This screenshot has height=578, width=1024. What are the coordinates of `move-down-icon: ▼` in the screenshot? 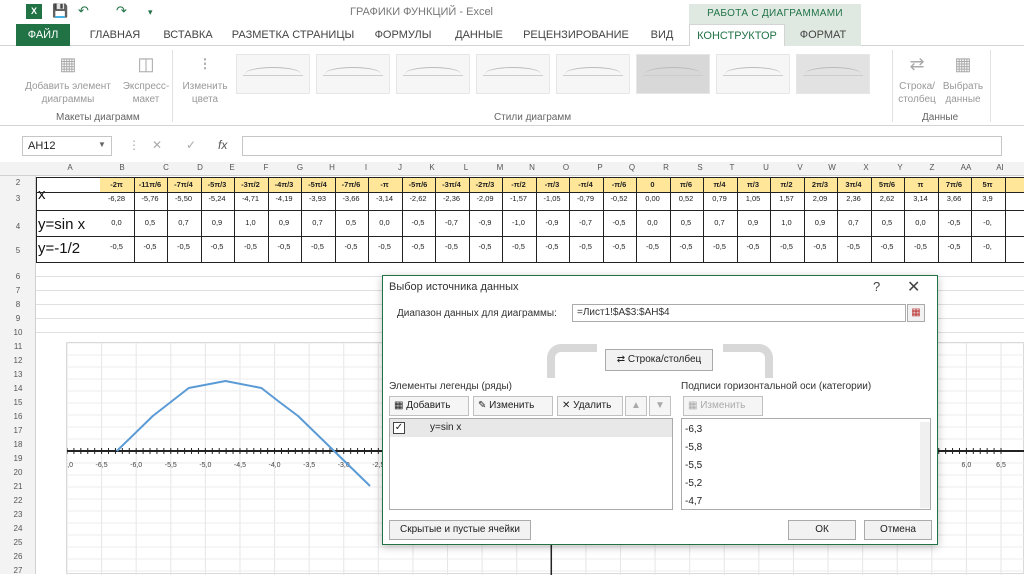 It's located at (660, 406).